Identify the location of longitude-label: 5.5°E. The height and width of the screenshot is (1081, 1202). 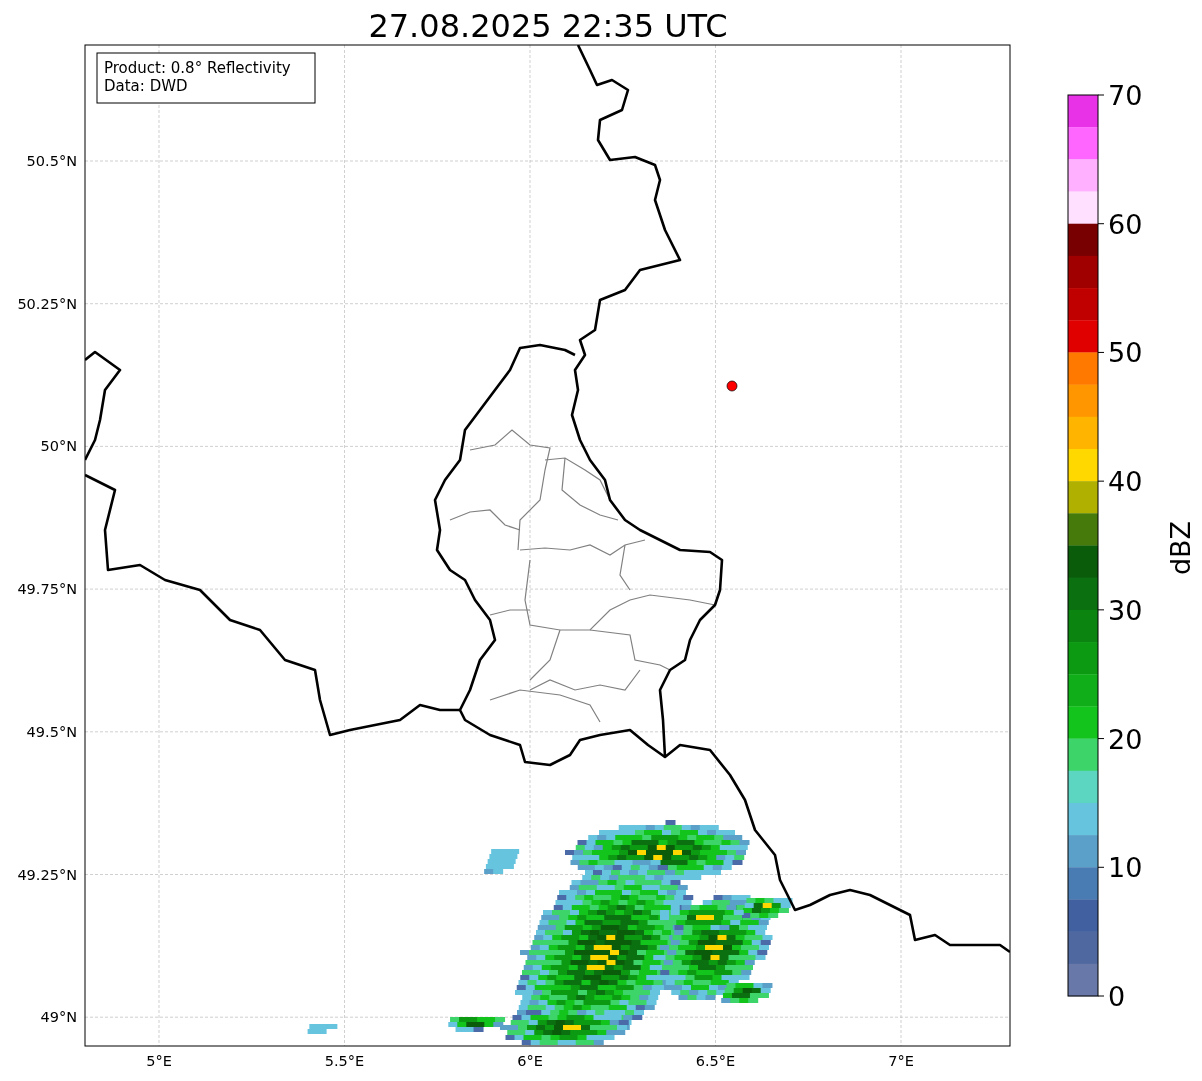
(344, 1061).